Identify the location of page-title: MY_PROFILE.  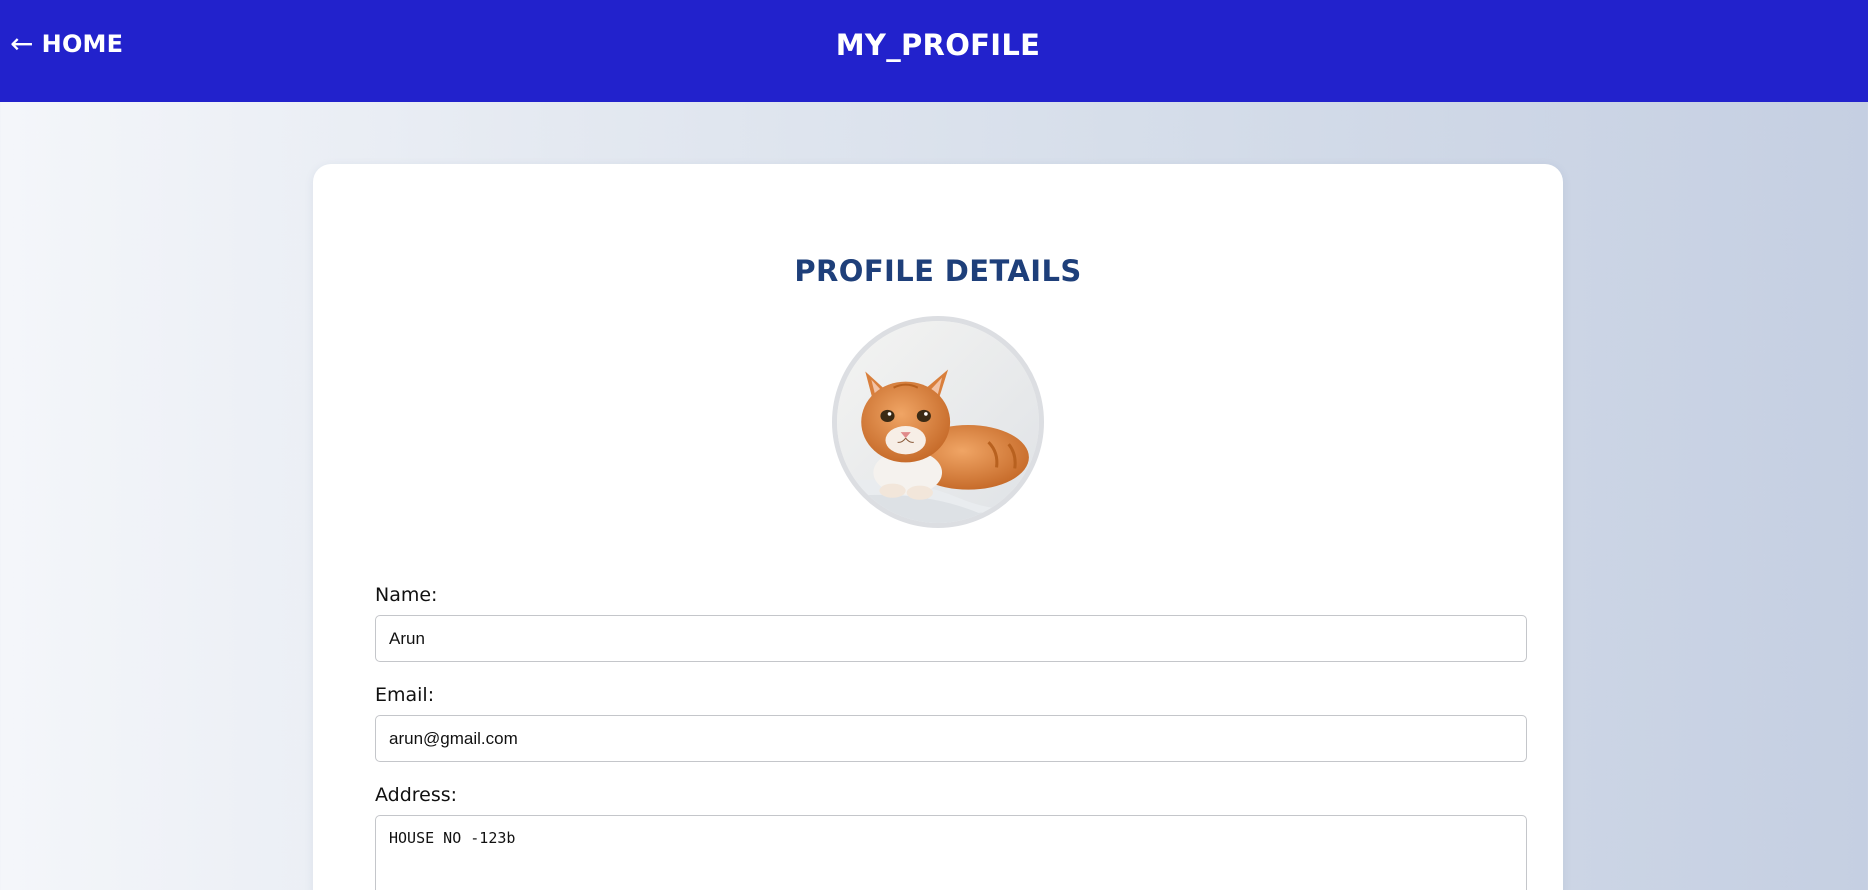
(938, 45).